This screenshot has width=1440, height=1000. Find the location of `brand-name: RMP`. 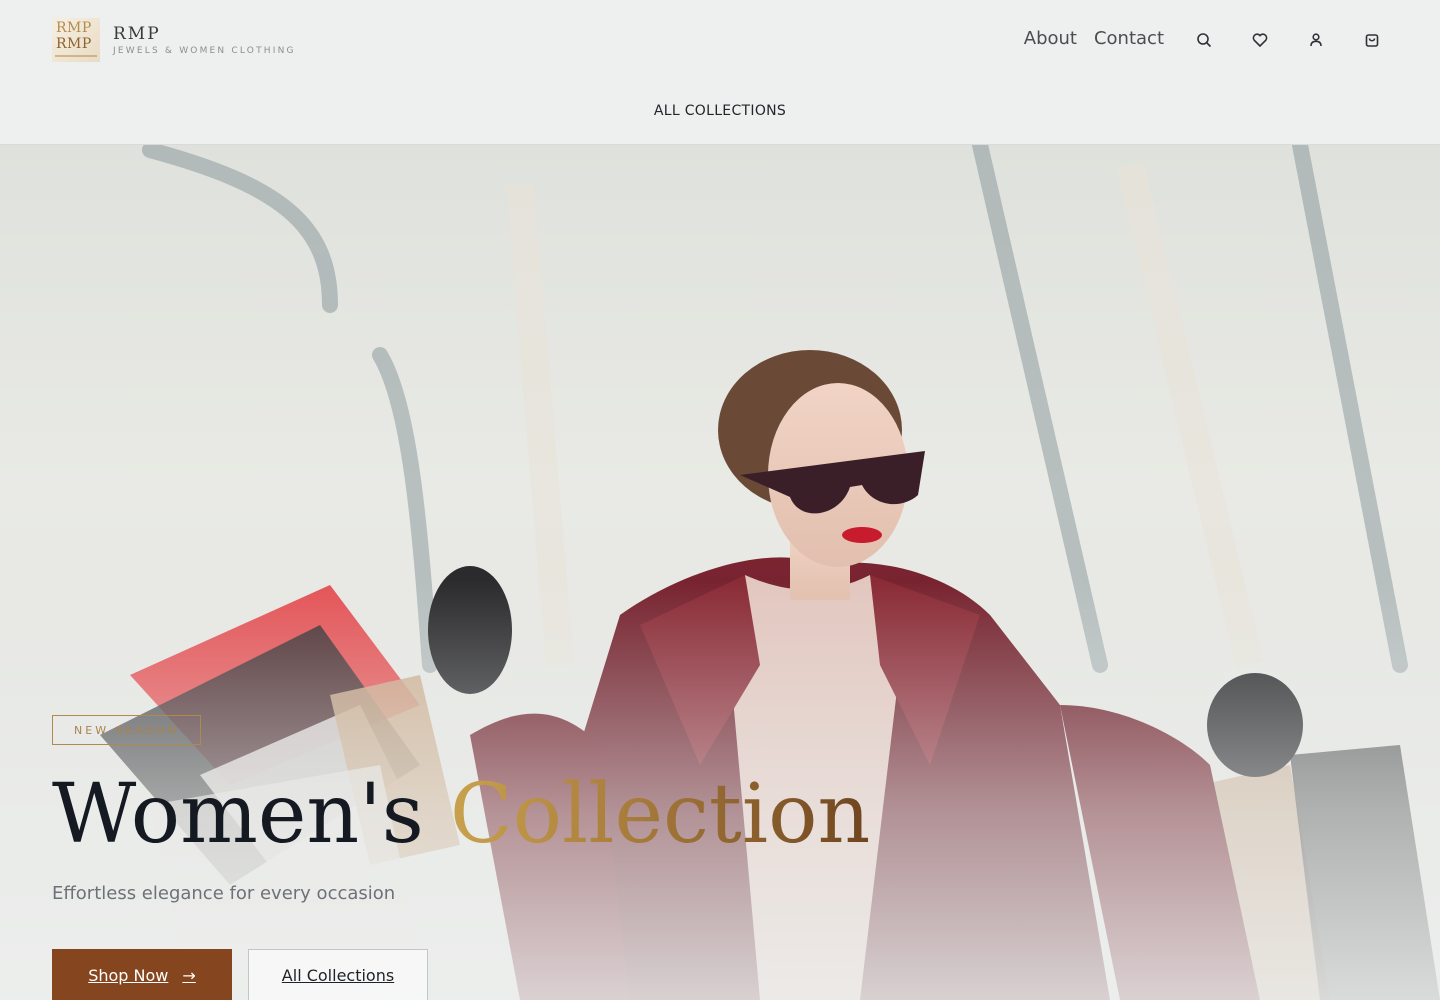

brand-name: RMP is located at coordinates (137, 34).